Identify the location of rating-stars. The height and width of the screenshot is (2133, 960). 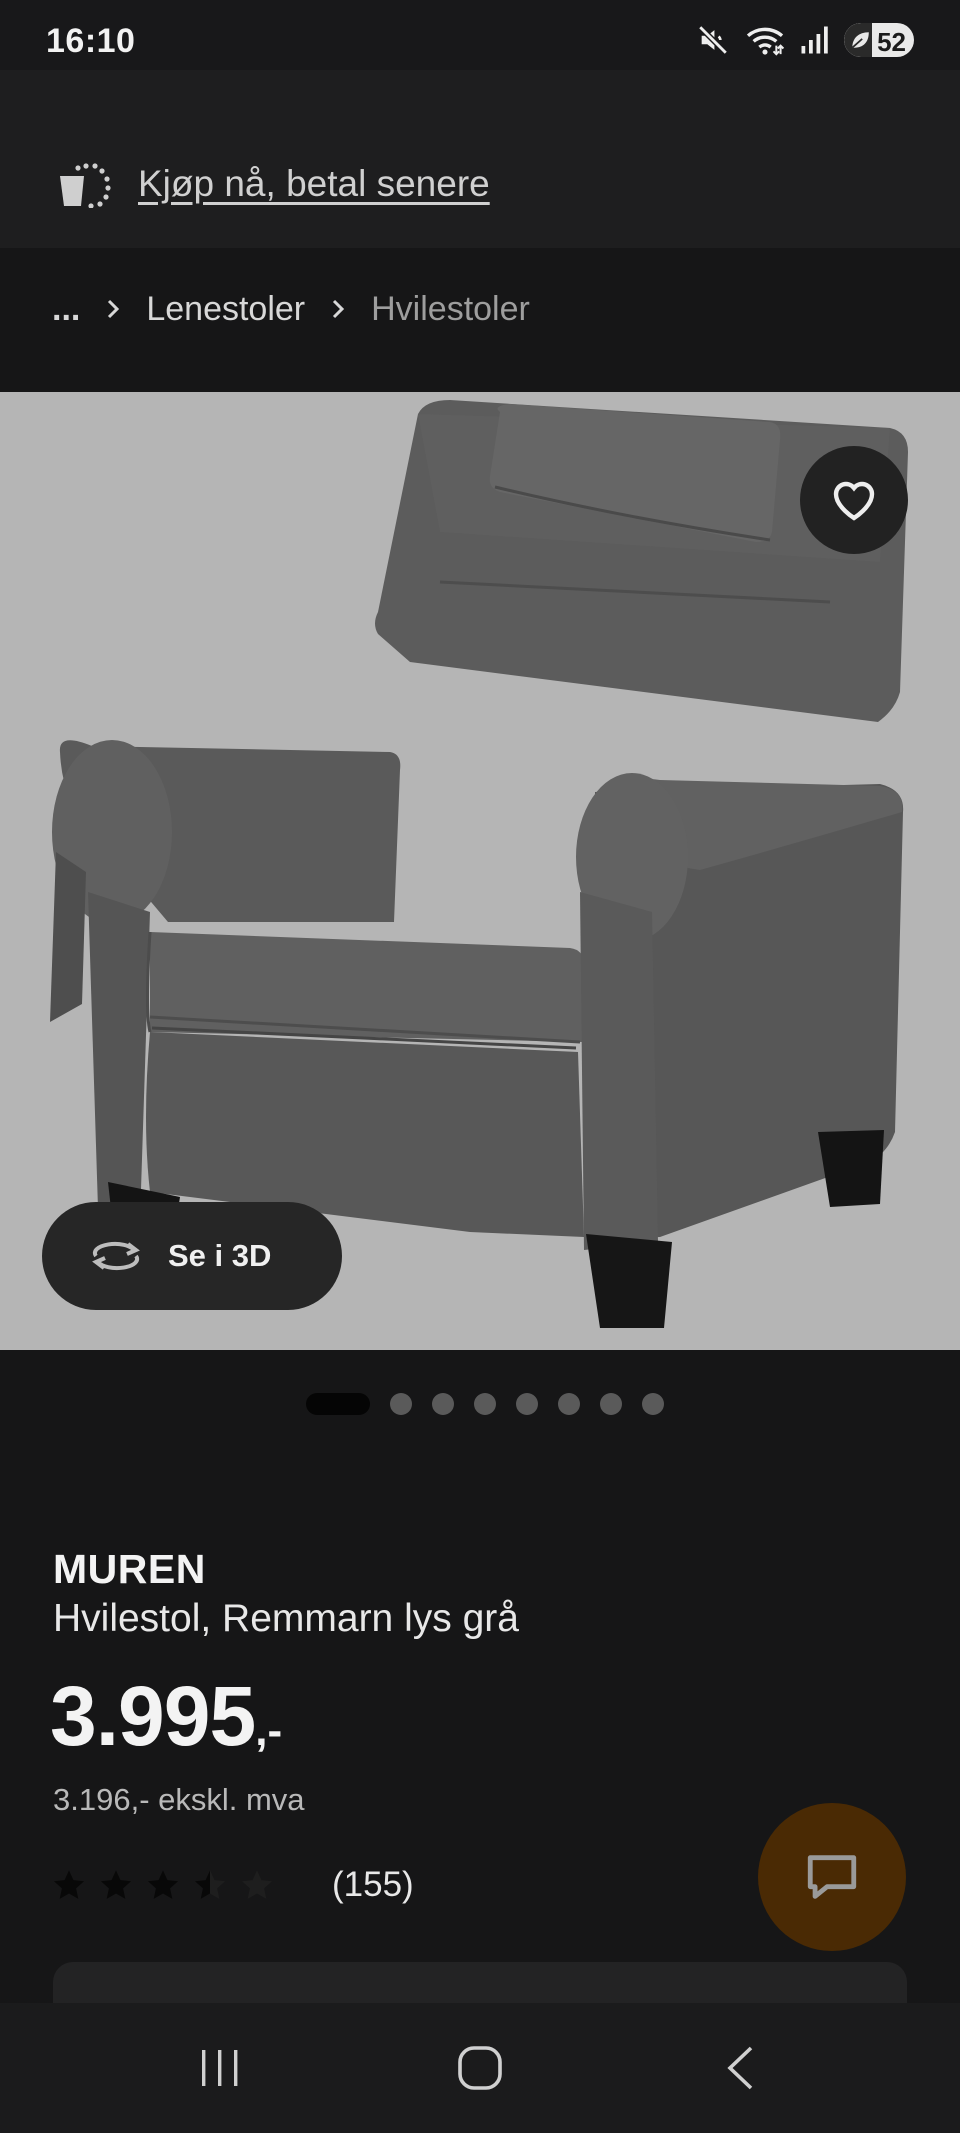
(163, 1885).